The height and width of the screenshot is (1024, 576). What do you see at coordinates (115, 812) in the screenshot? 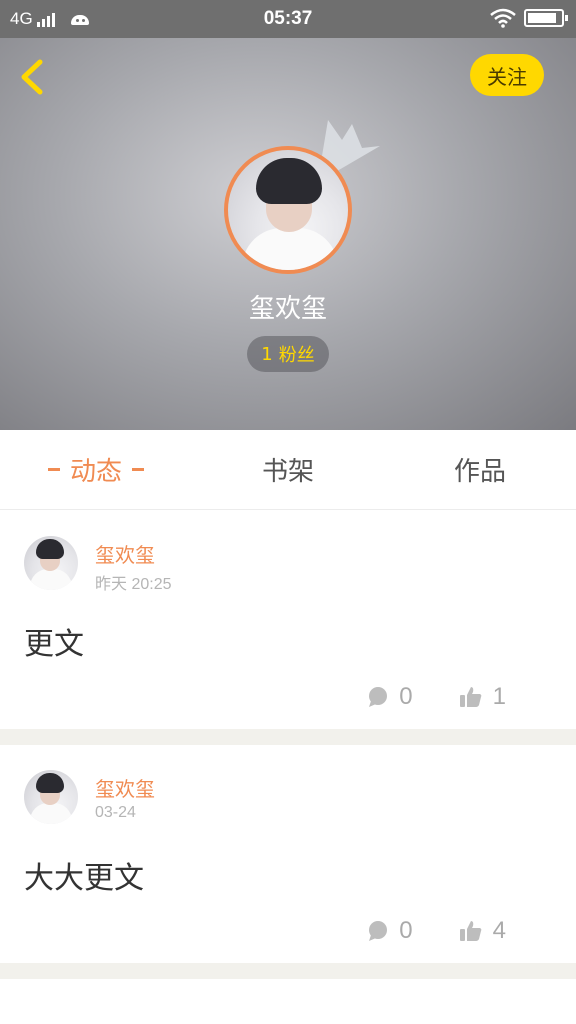
I see `post-time: 03-24` at bounding box center [115, 812].